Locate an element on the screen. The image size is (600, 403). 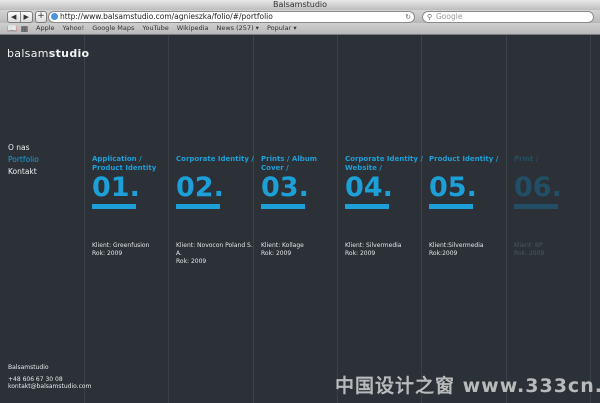
bookmark-yahoo: Yahoo! is located at coordinates (74, 28).